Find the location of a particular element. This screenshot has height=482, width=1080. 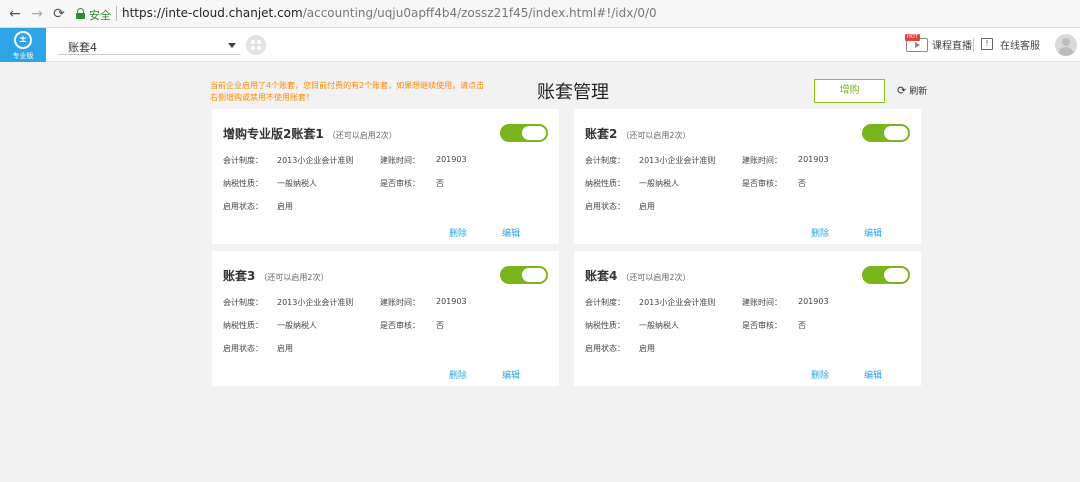

grid-icon is located at coordinates (256, 45).